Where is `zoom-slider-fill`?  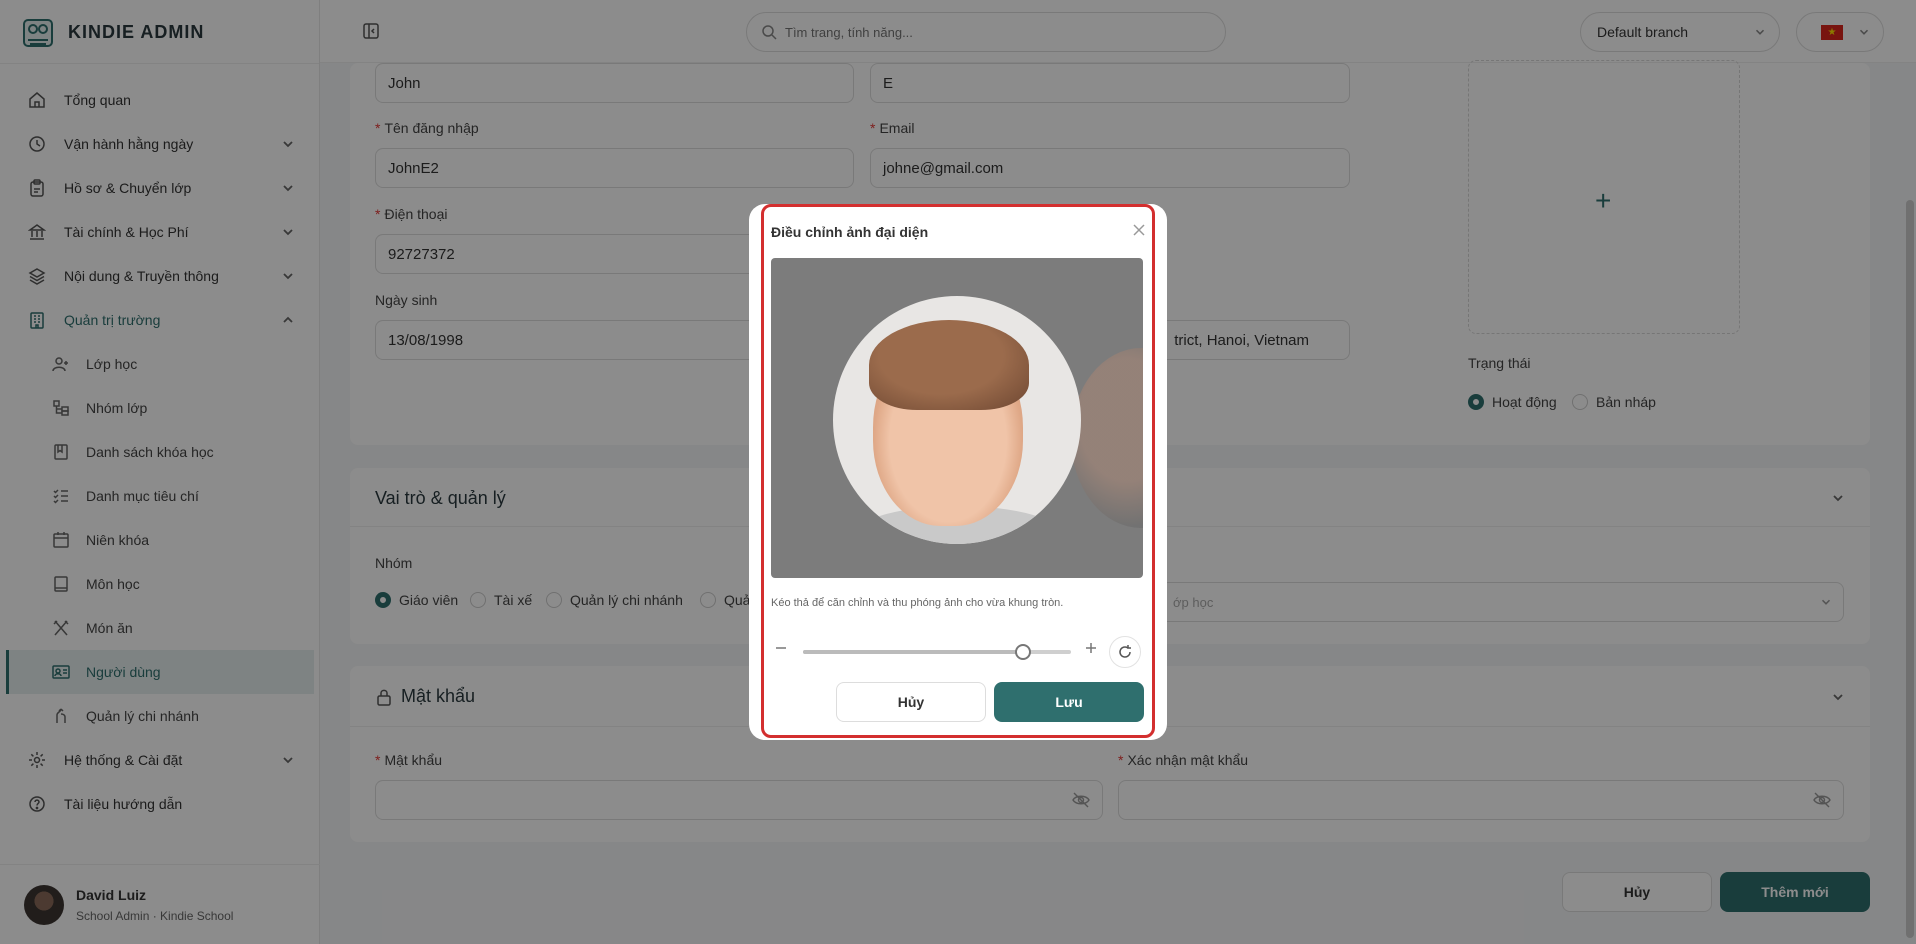
zoom-slider-fill is located at coordinates (913, 652).